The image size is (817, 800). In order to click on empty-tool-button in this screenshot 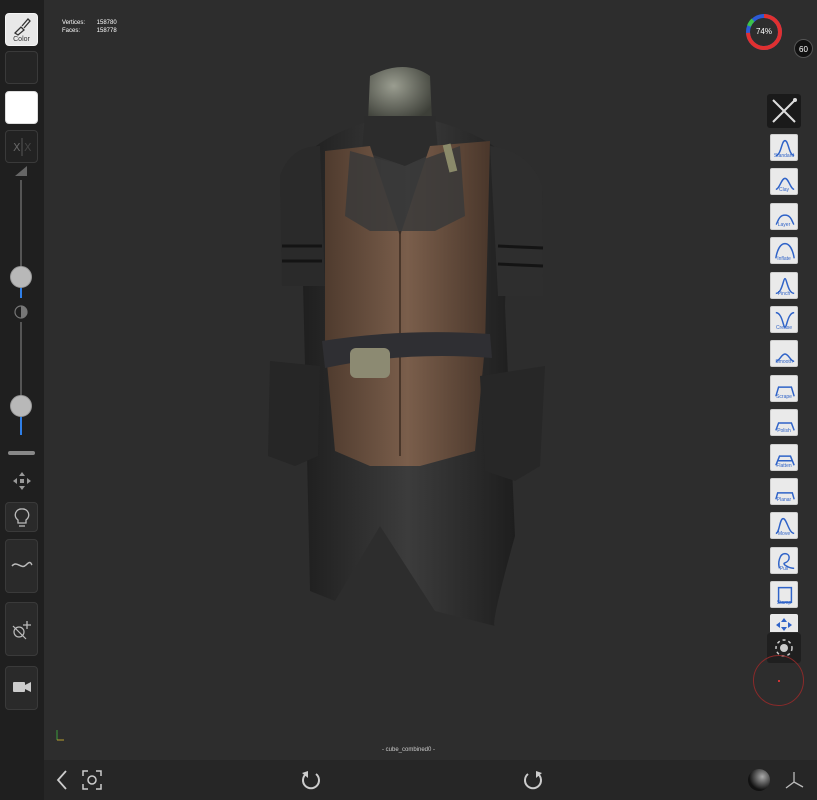, I will do `click(21, 67)`.